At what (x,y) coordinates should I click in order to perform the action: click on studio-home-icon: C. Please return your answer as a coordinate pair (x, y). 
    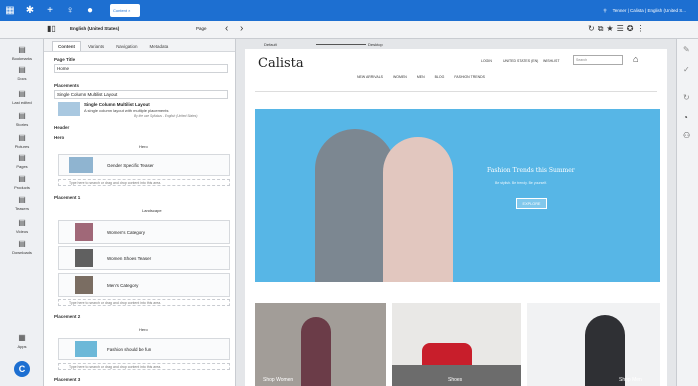
    Looking at the image, I should click on (22, 369).